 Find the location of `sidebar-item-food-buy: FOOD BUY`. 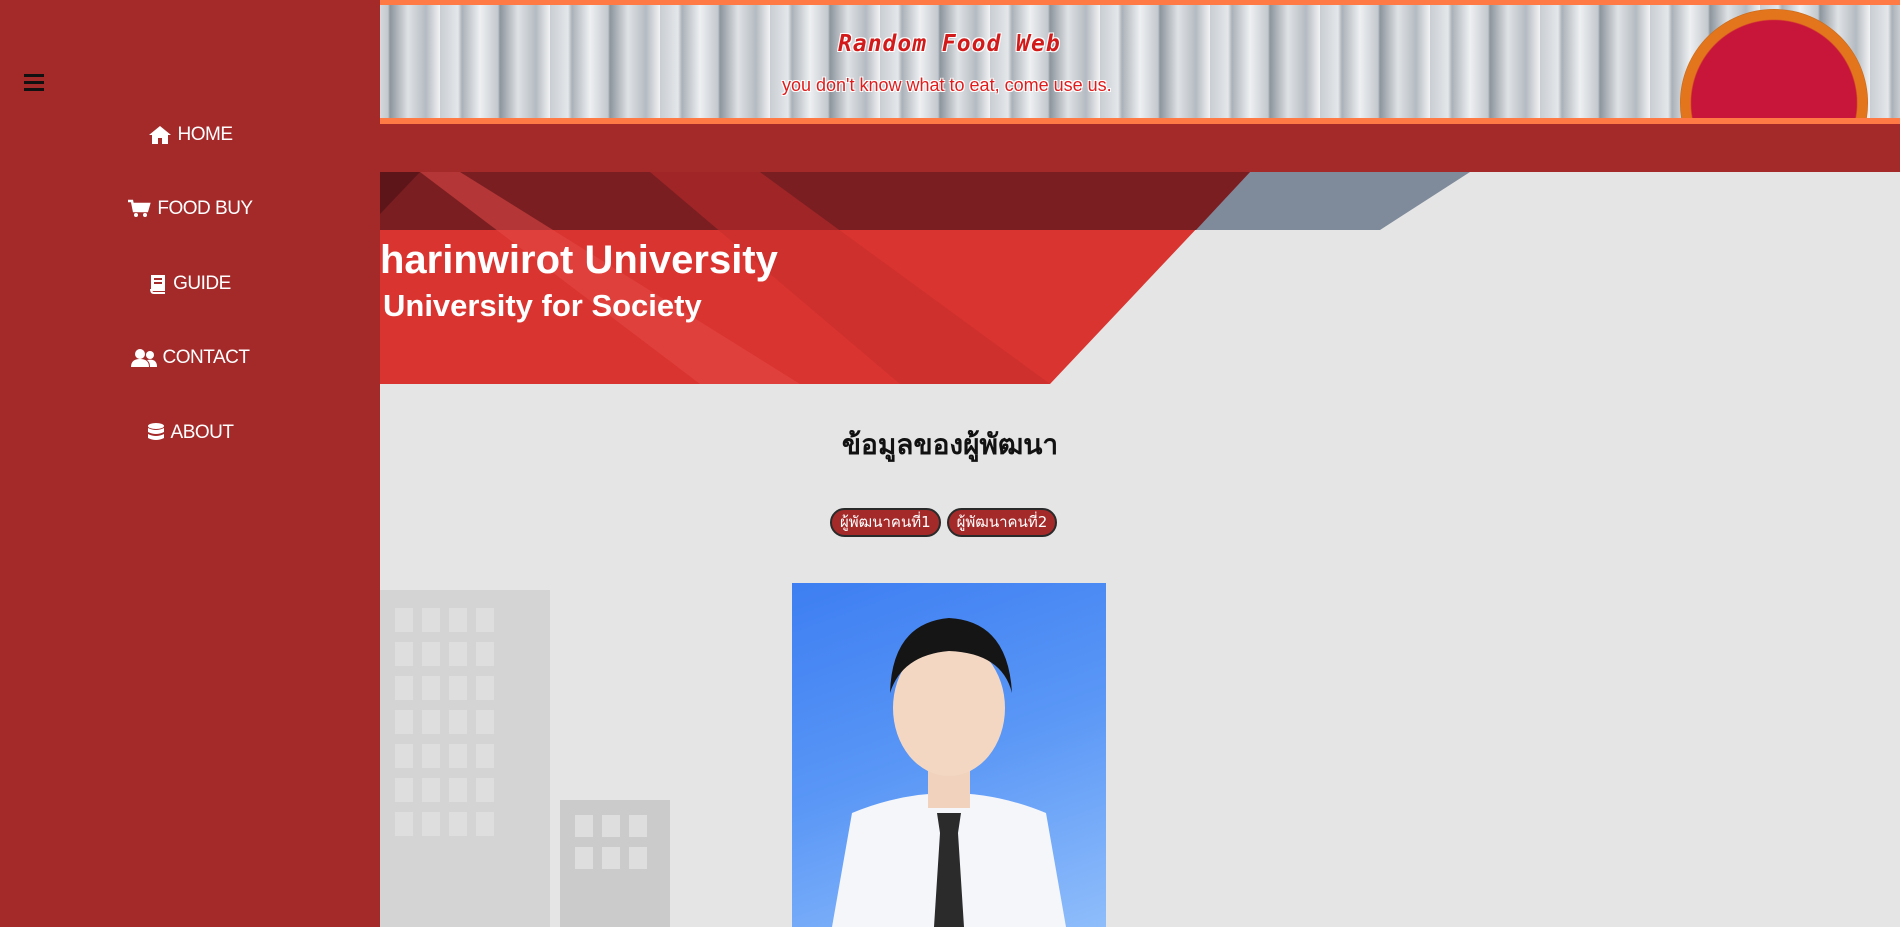

sidebar-item-food-buy: FOOD BUY is located at coordinates (190, 209).